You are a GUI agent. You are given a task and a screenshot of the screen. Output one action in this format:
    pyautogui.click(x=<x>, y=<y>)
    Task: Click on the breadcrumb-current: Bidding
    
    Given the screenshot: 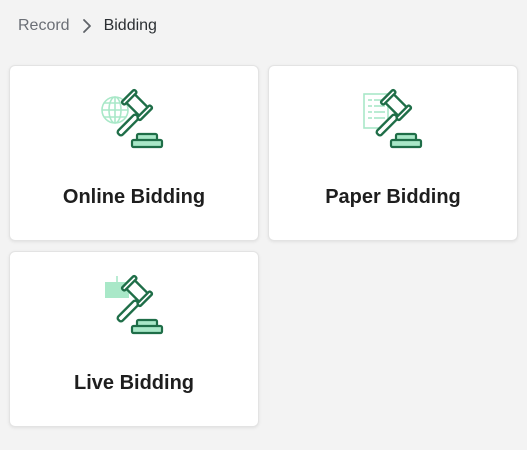 What is the action you would take?
    pyautogui.click(x=130, y=25)
    